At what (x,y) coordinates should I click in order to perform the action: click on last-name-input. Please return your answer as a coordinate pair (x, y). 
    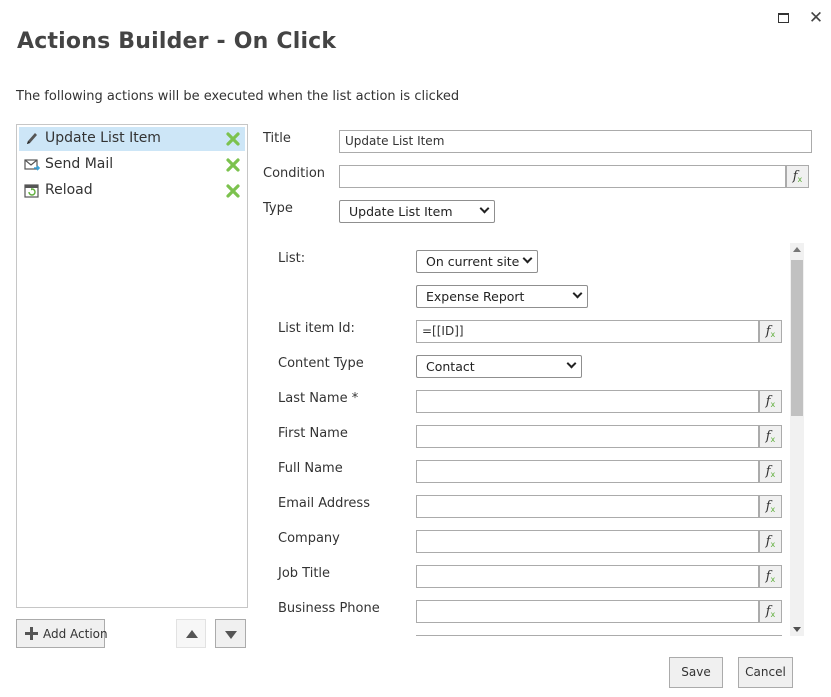
    Looking at the image, I should click on (587, 401).